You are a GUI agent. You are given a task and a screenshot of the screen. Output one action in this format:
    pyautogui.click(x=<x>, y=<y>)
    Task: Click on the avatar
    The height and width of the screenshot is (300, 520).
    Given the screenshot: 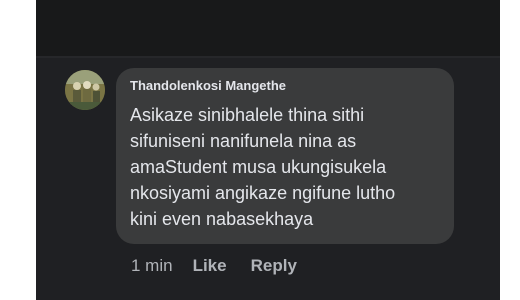 What is the action you would take?
    pyautogui.click(x=85, y=90)
    